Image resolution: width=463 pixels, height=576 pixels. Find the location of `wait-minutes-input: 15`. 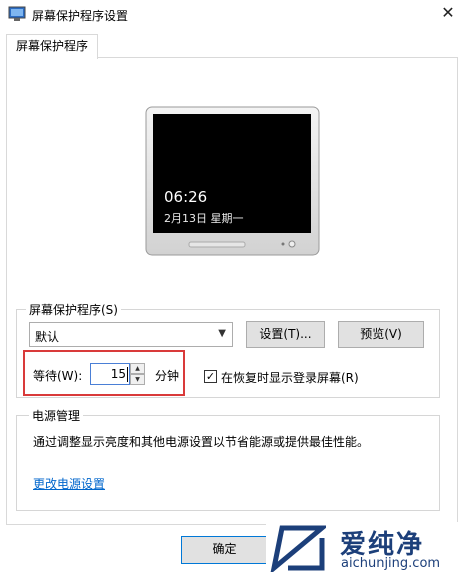

wait-minutes-input: 15 is located at coordinates (110, 374).